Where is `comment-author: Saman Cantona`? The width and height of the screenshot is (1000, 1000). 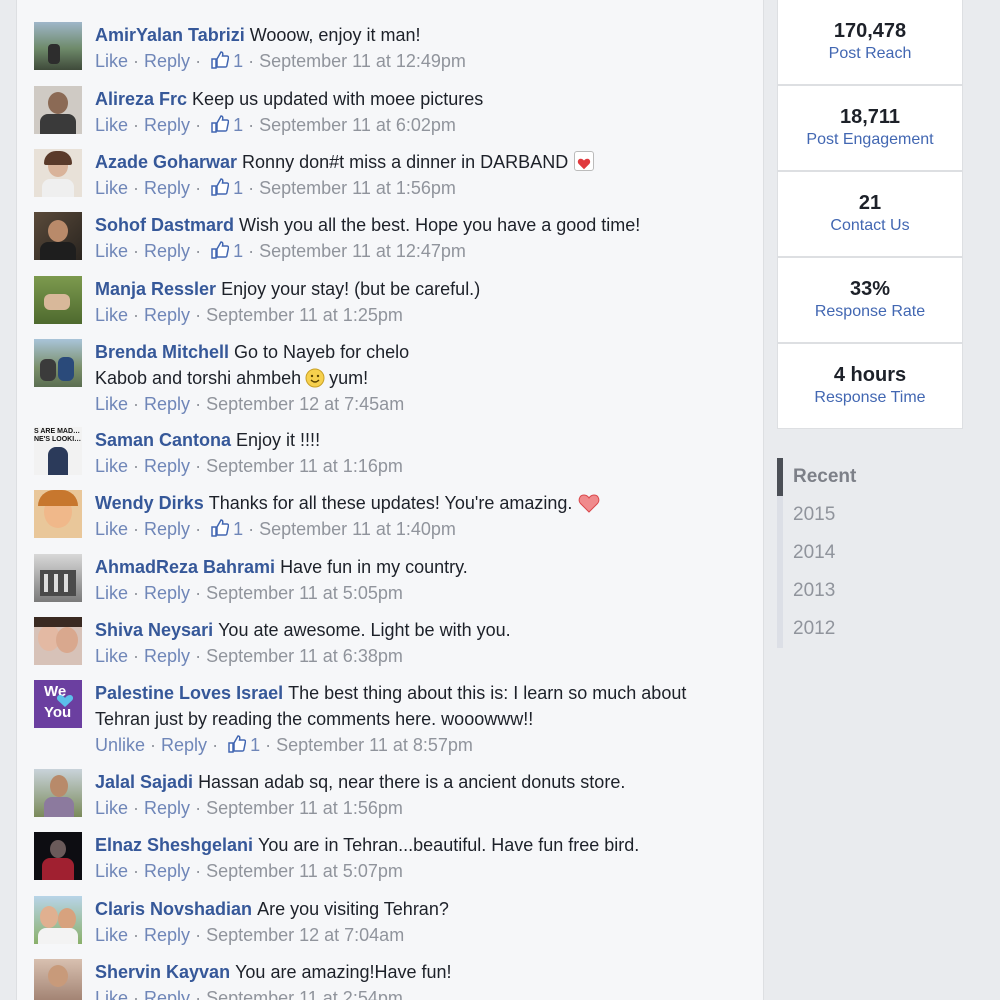 comment-author: Saman Cantona is located at coordinates (163, 440).